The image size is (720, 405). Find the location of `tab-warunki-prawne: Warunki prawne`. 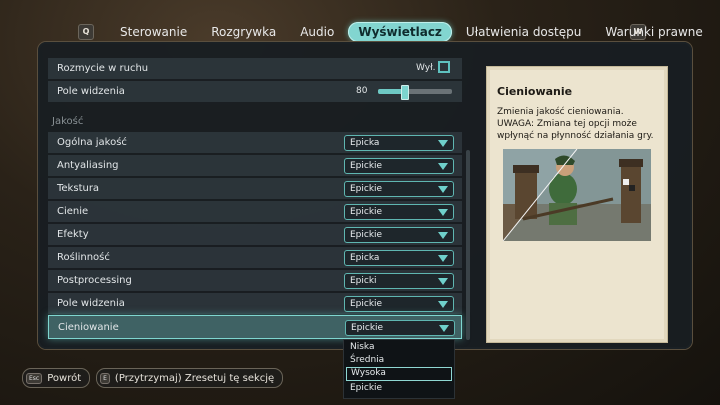

tab-warunki-prawne: Warunki prawne is located at coordinates (653, 32).